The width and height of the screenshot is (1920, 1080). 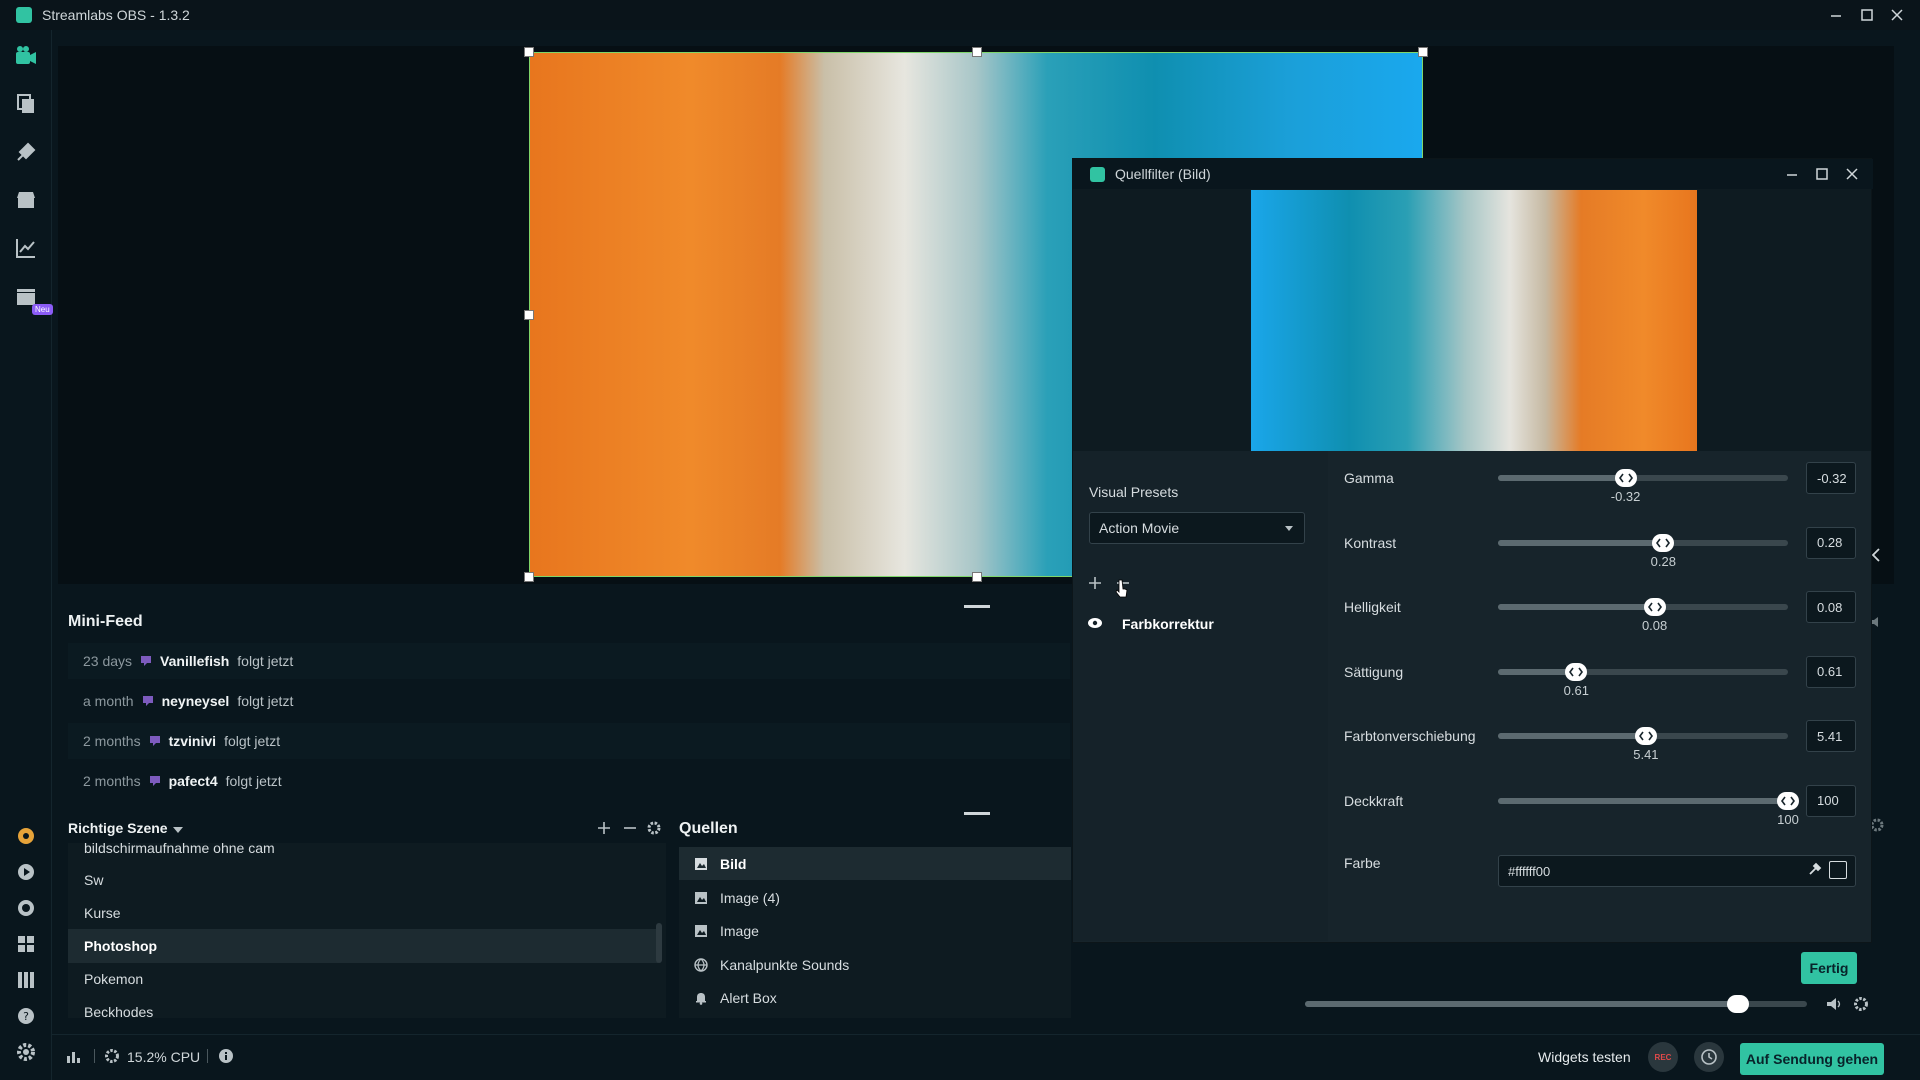 What do you see at coordinates (875, 997) in the screenshot?
I see `source-item: Alert Box` at bounding box center [875, 997].